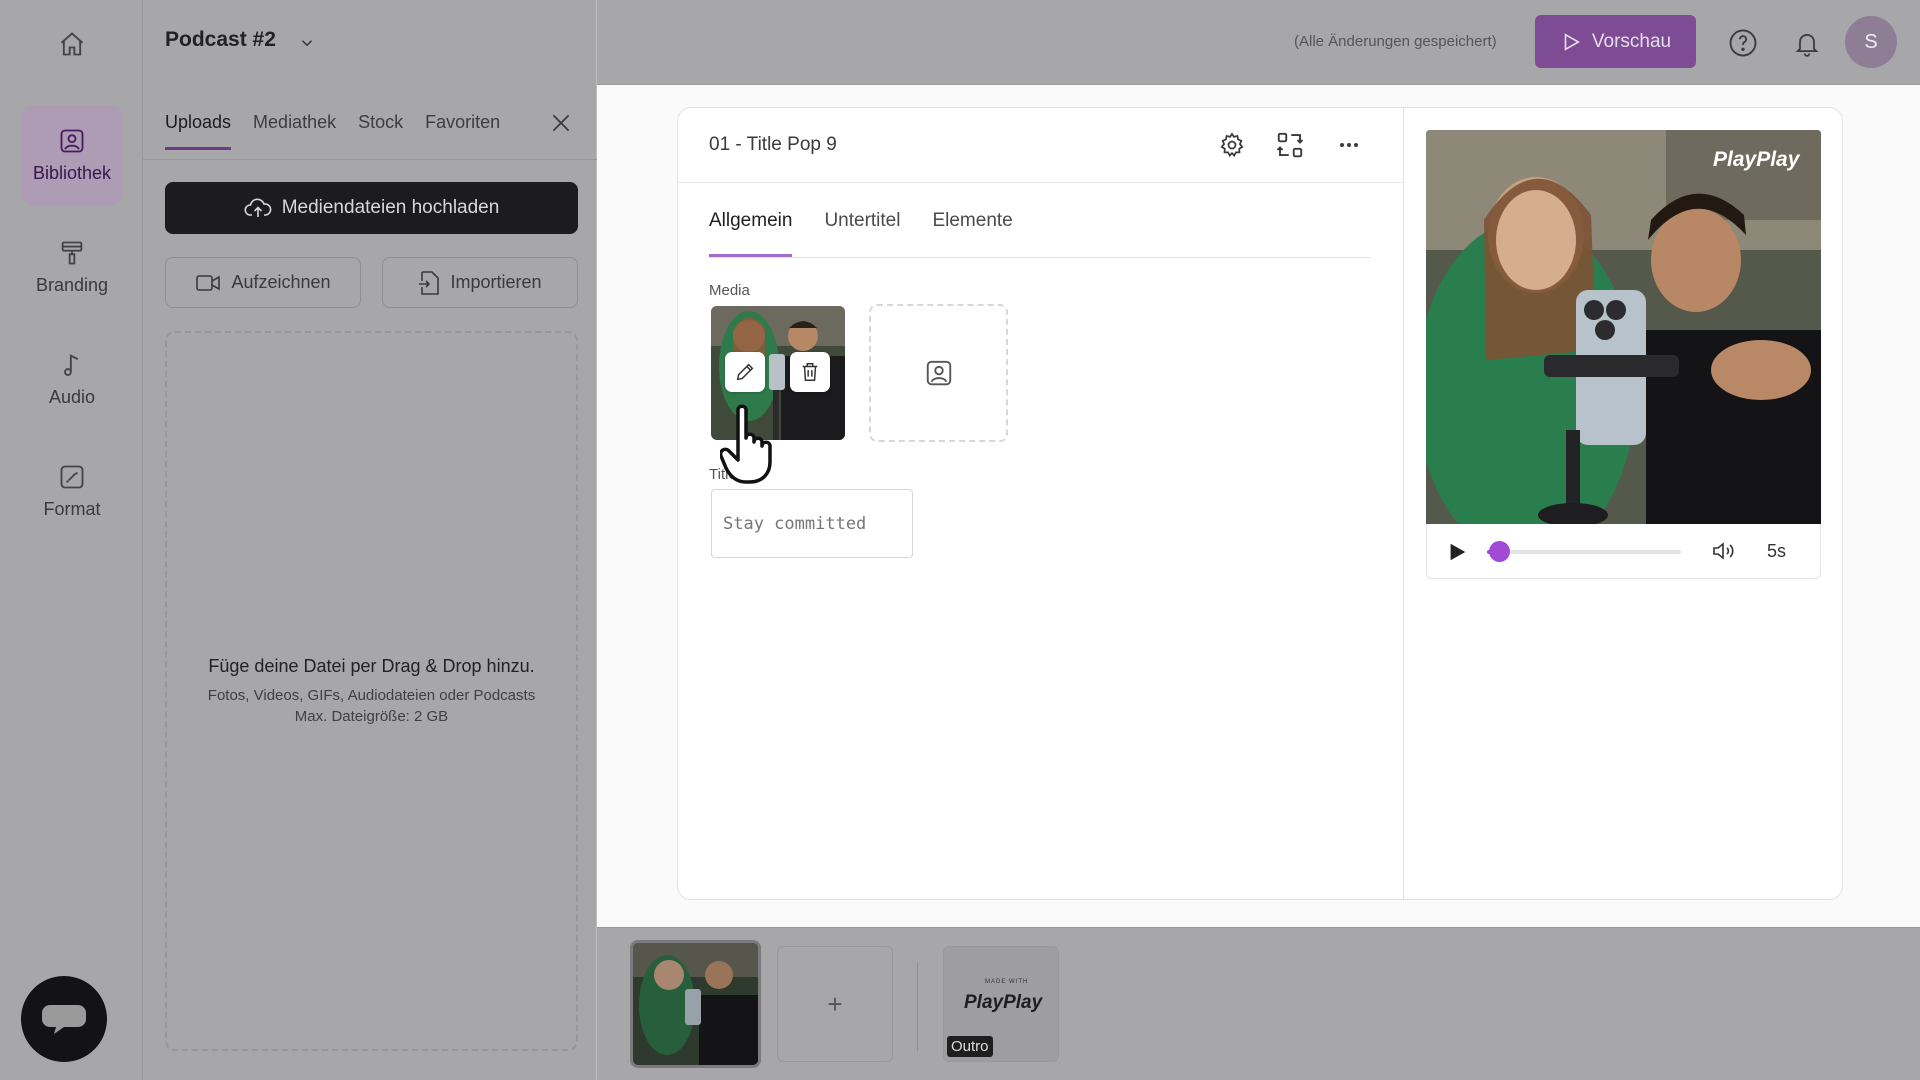 This screenshot has height=1080, width=1920. Describe the element at coordinates (72, 396) in the screenshot. I see `nav-label-audio: Audio` at that location.